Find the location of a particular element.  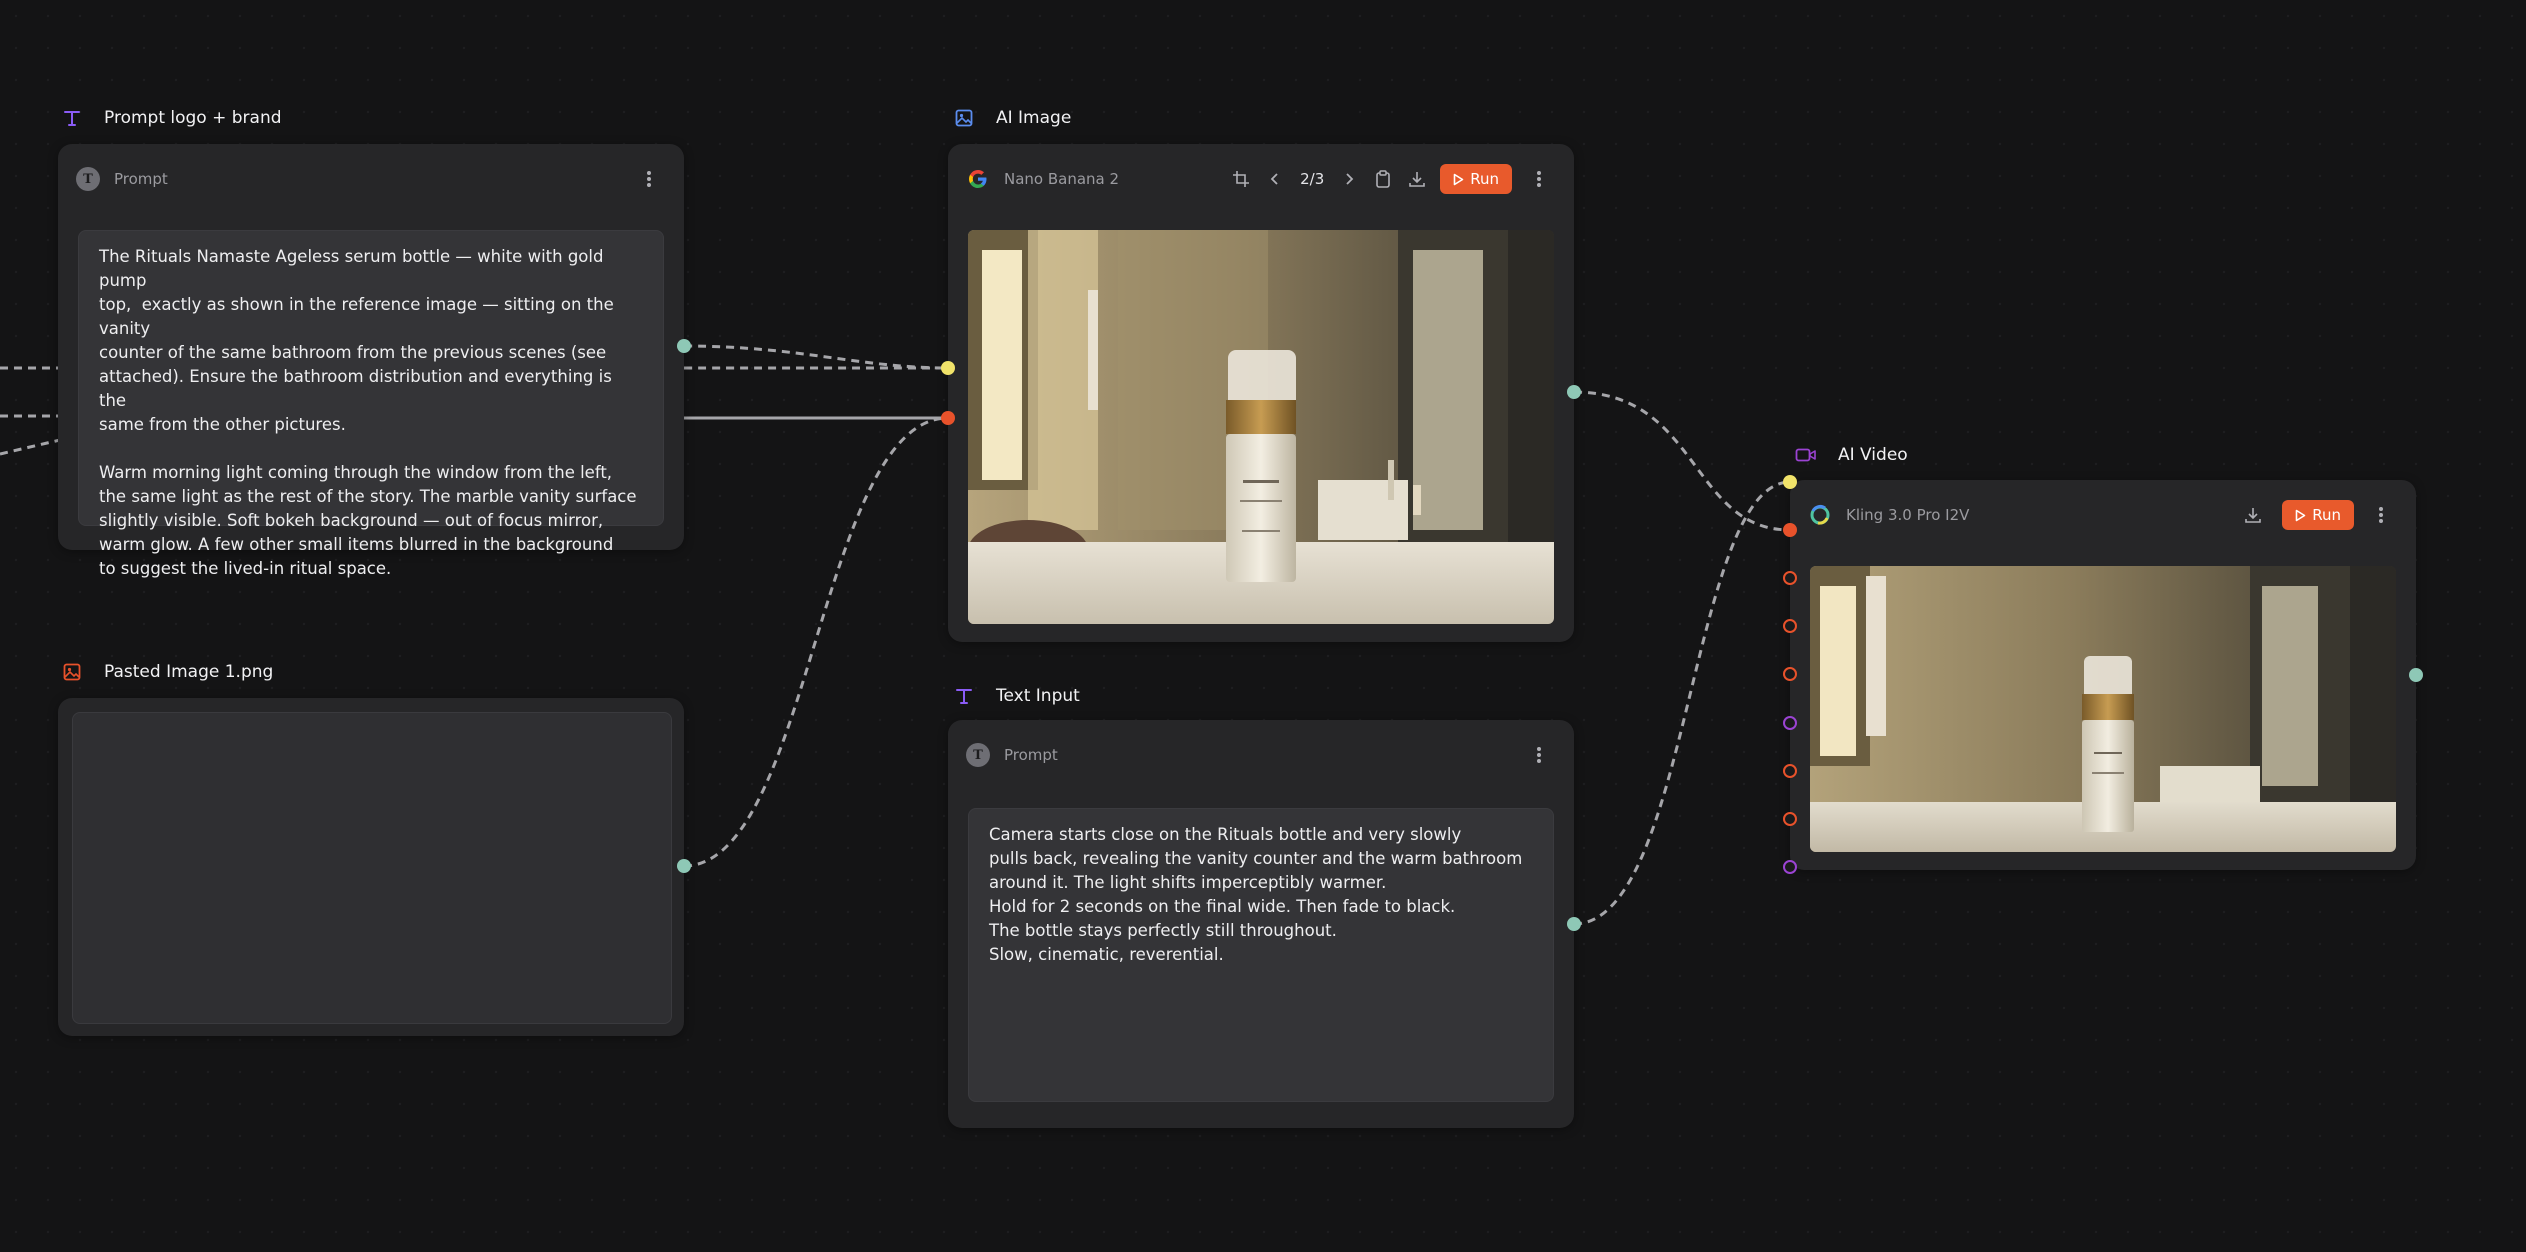

chevron-left-icon is located at coordinates (1275, 179).